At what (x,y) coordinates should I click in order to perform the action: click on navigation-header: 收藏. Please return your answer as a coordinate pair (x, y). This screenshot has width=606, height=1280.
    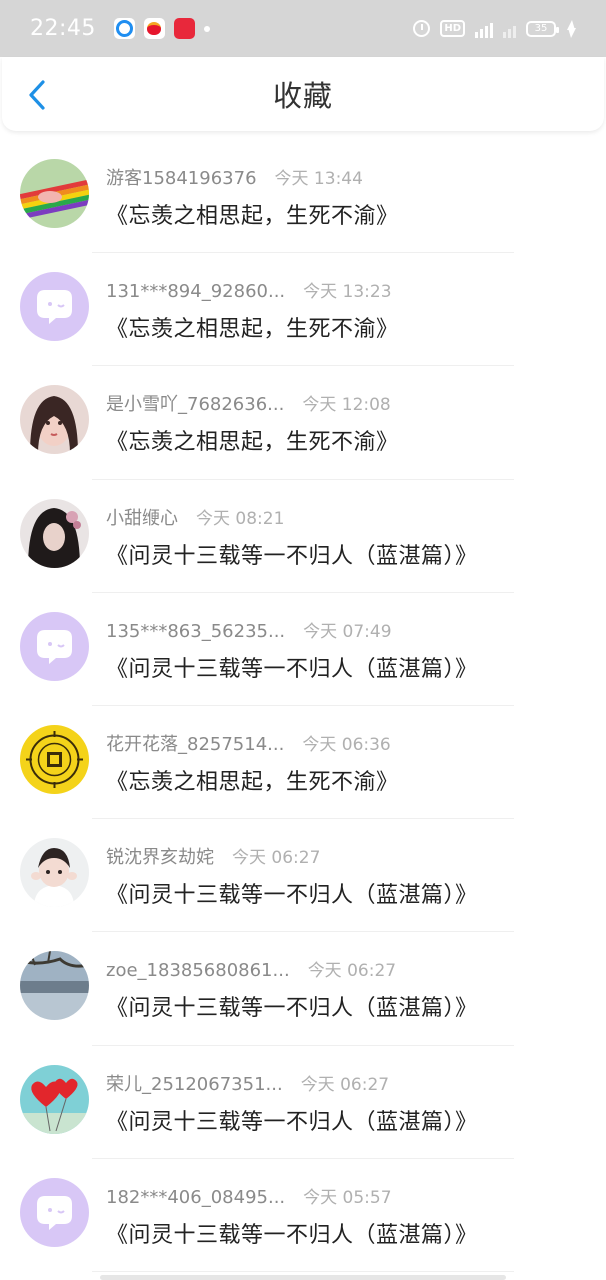
    Looking at the image, I should click on (303, 94).